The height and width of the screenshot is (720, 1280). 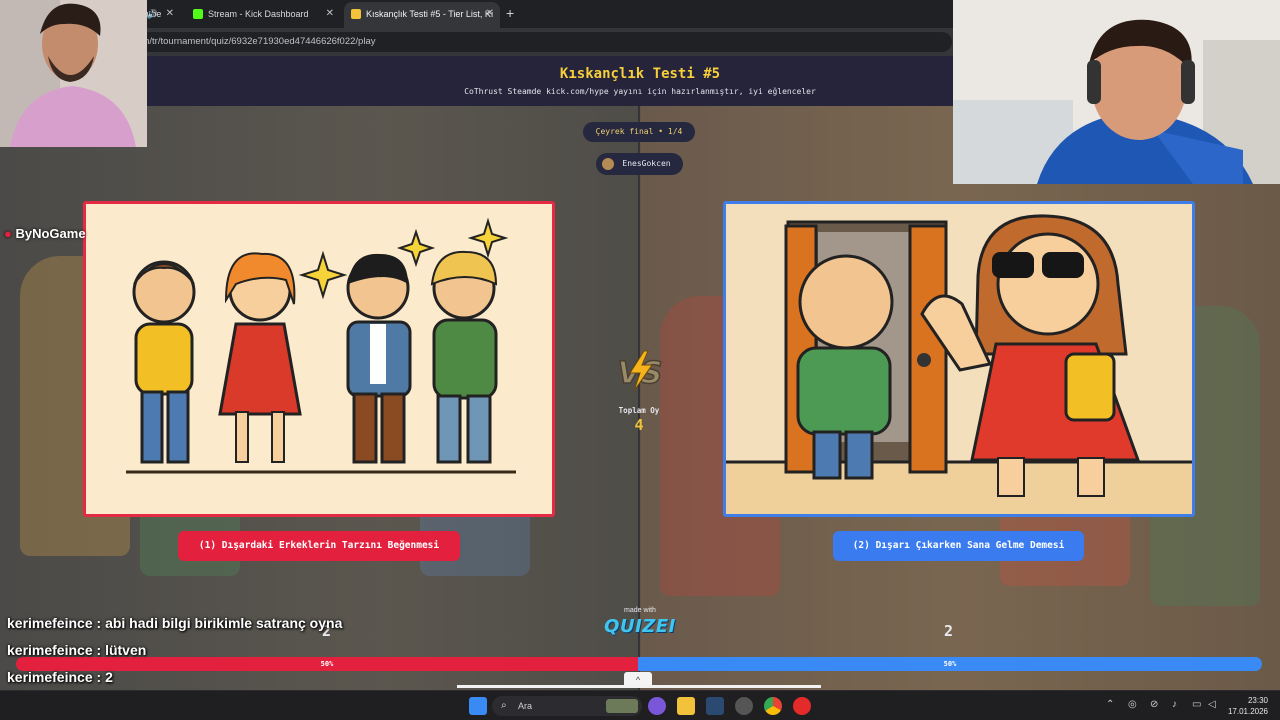 I want to click on windows-start-icon, so click(x=478, y=706).